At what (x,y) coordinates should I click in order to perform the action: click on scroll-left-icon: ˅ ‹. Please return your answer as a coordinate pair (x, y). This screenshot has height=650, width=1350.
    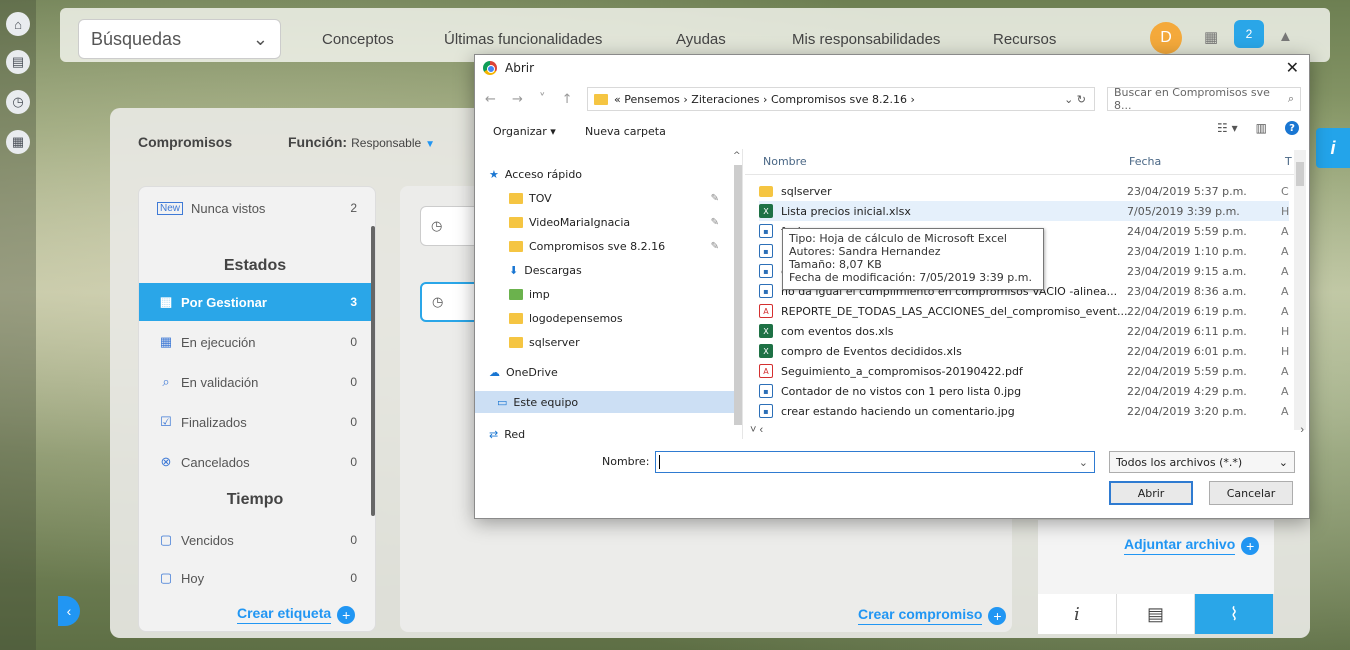
    Looking at the image, I should click on (756, 430).